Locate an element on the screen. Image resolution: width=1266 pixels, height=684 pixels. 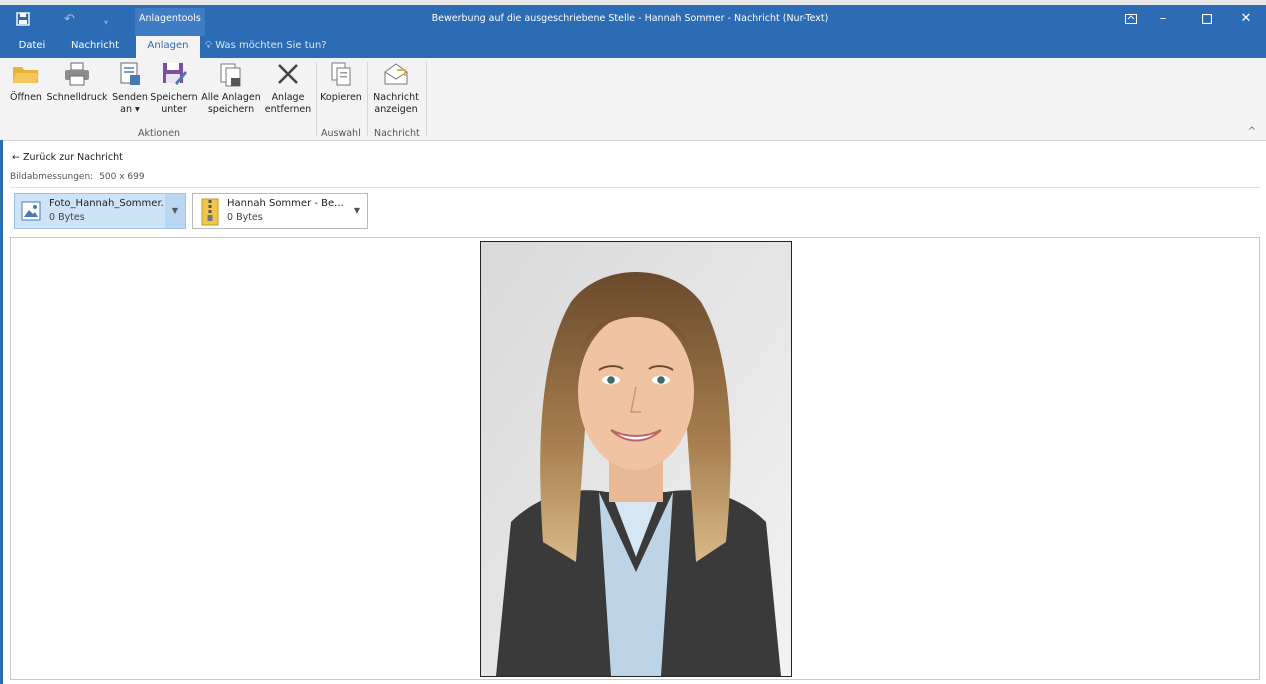
lightbulb-icon: 💡︎ is located at coordinates (208, 45).